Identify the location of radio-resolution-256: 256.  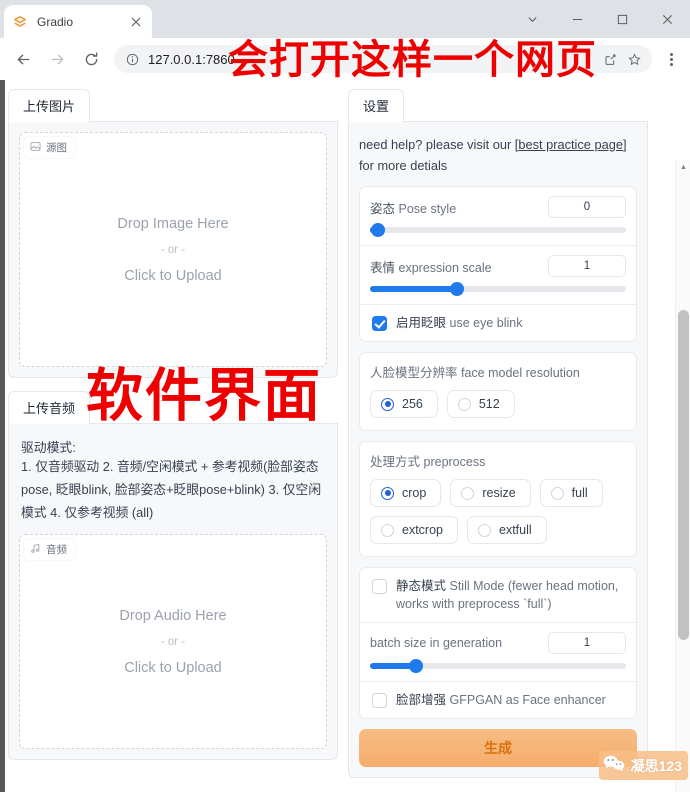
(404, 404).